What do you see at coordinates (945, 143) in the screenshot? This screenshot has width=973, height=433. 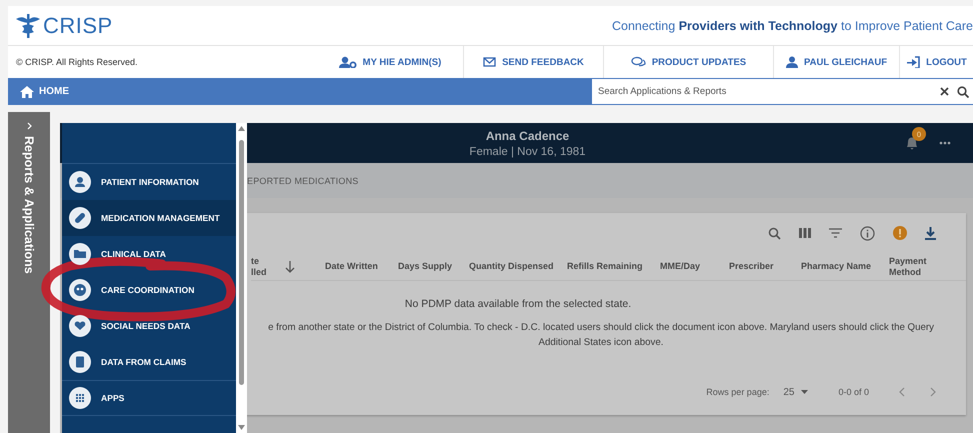 I see `more-icon` at bounding box center [945, 143].